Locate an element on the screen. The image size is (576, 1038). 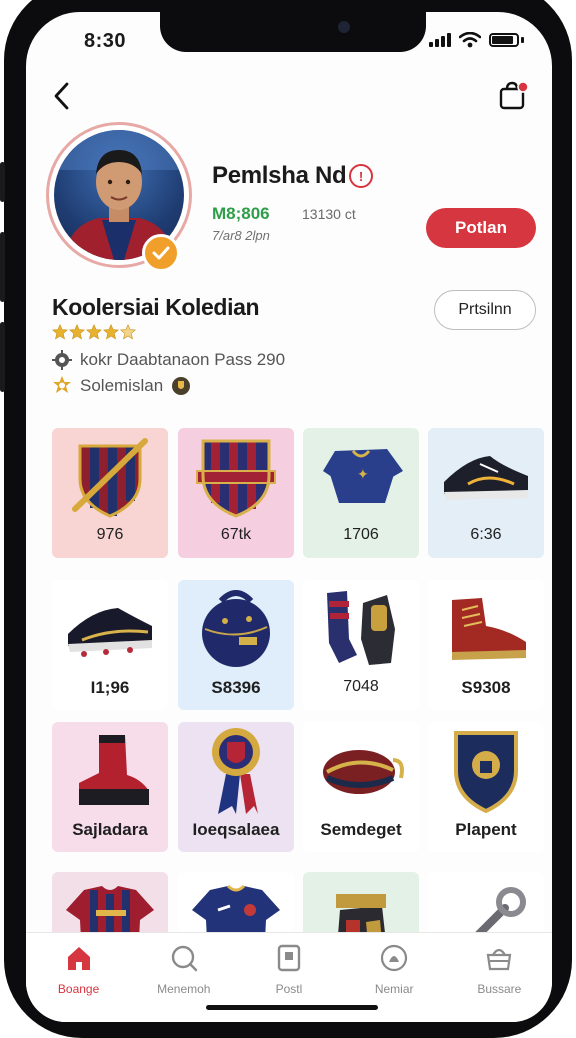
volume-down-button is located at coordinates (2, 357).